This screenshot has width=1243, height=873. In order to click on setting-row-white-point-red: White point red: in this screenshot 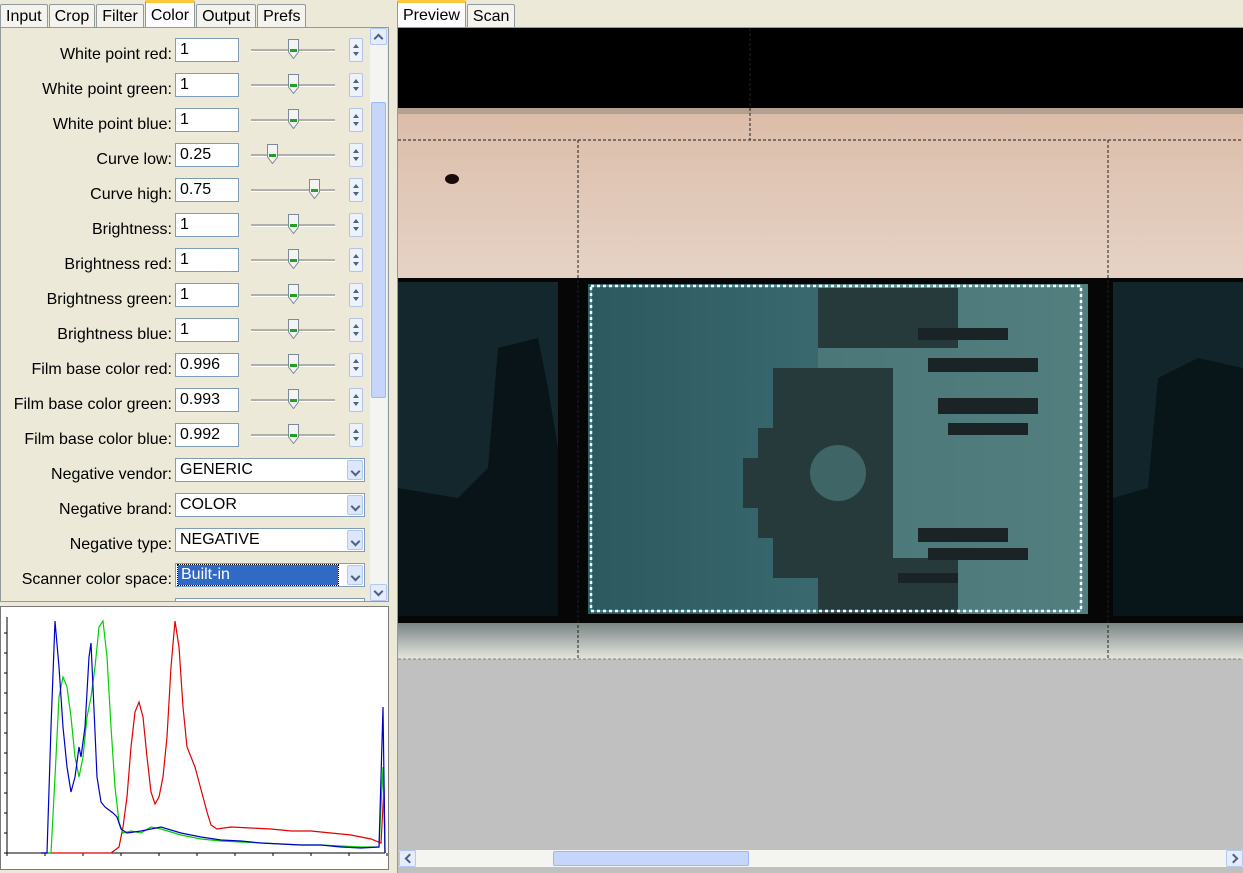, I will do `click(186, 55)`.